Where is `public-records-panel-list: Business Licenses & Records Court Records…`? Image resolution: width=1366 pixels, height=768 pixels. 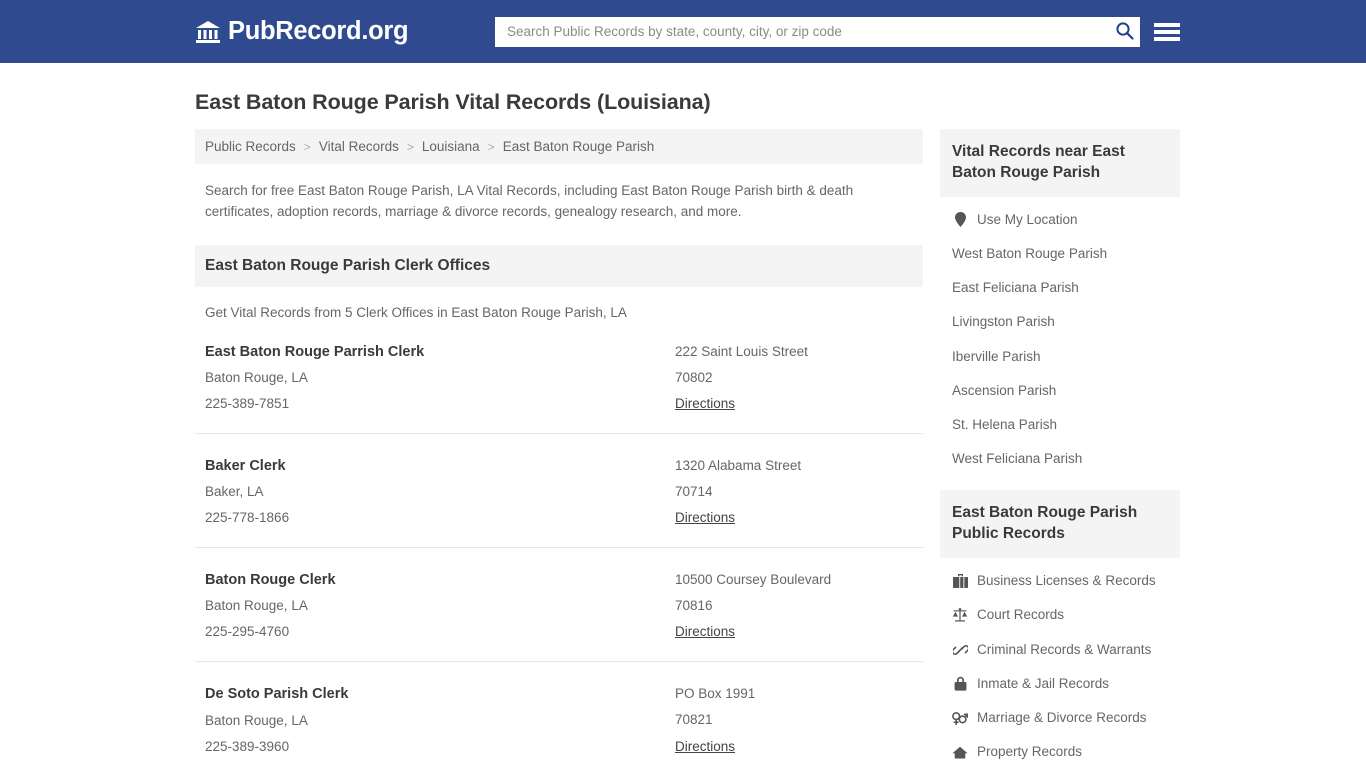 public-records-panel-list: Business Licenses & Records Court Records… is located at coordinates (1060, 663).